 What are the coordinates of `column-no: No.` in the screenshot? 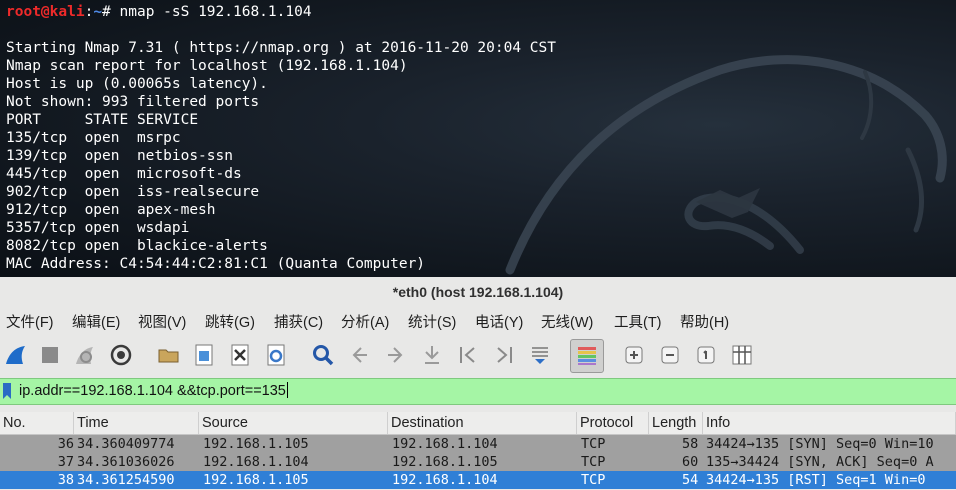 It's located at (37, 423).